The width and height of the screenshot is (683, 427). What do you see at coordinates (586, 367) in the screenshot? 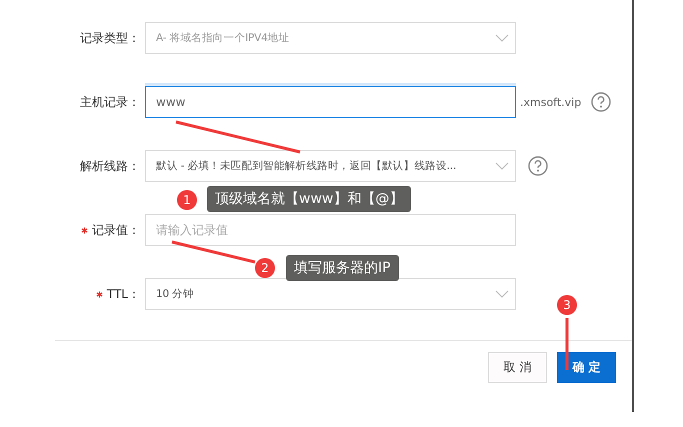
I see `confirm-button: 确 定` at bounding box center [586, 367].